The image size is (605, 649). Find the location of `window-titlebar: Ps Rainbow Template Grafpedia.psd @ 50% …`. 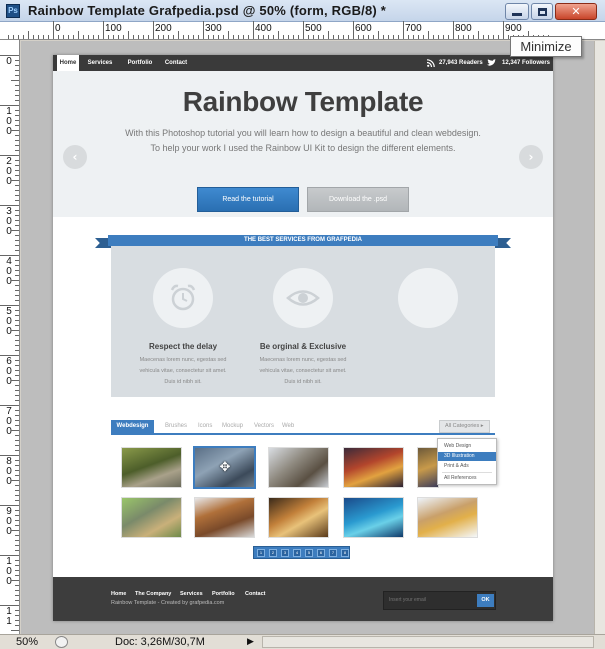

window-titlebar: Ps Rainbow Template Grafpedia.psd @ 50% … is located at coordinates (302, 11).